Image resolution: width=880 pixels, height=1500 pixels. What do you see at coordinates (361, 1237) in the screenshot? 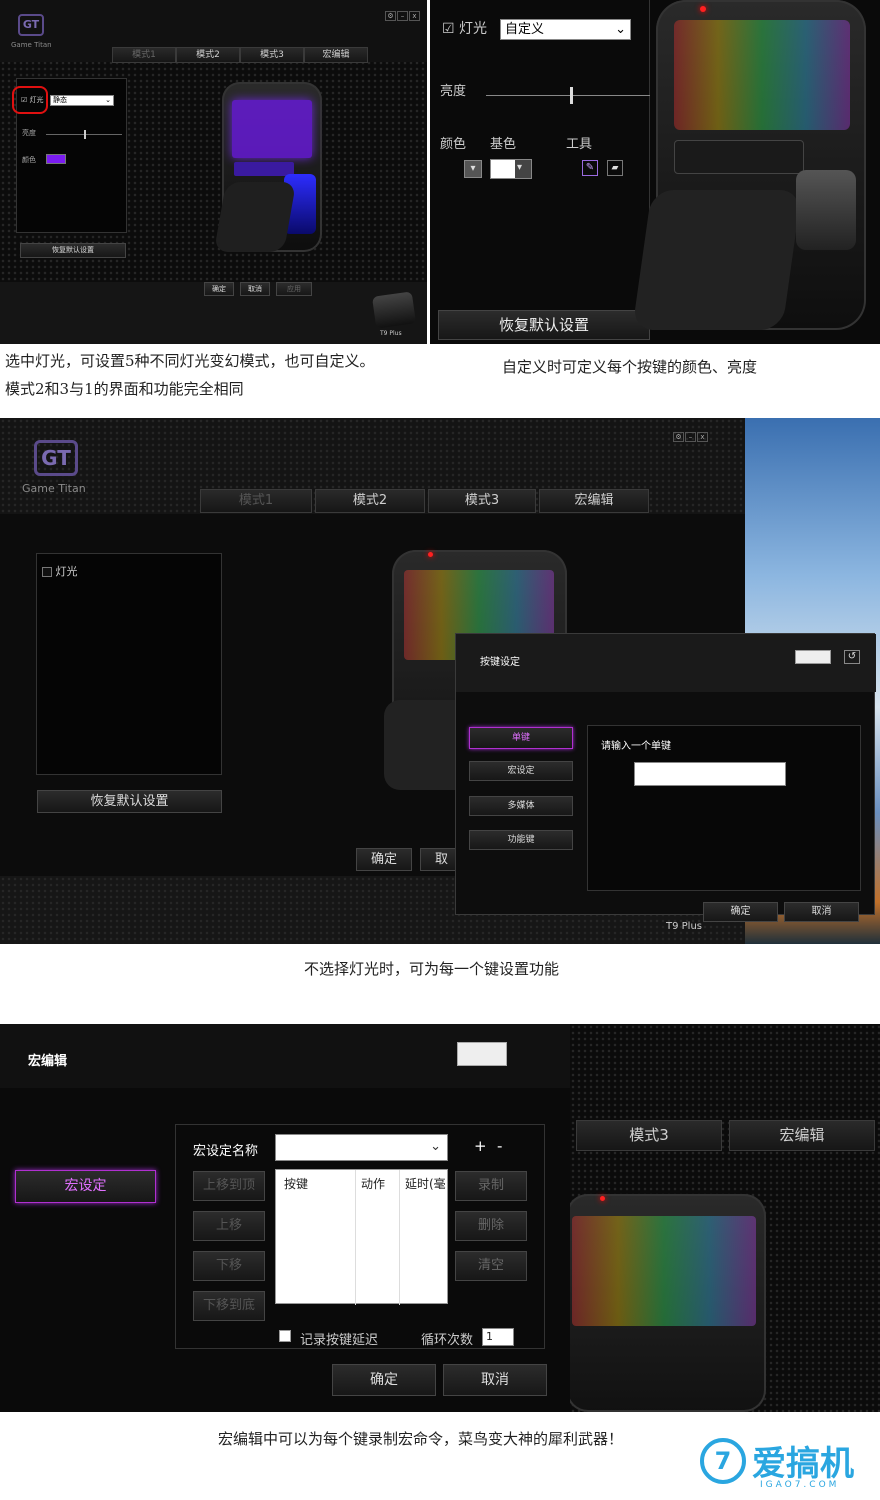
I see `macro-table: 按键 动作 延时(毫` at bounding box center [361, 1237].